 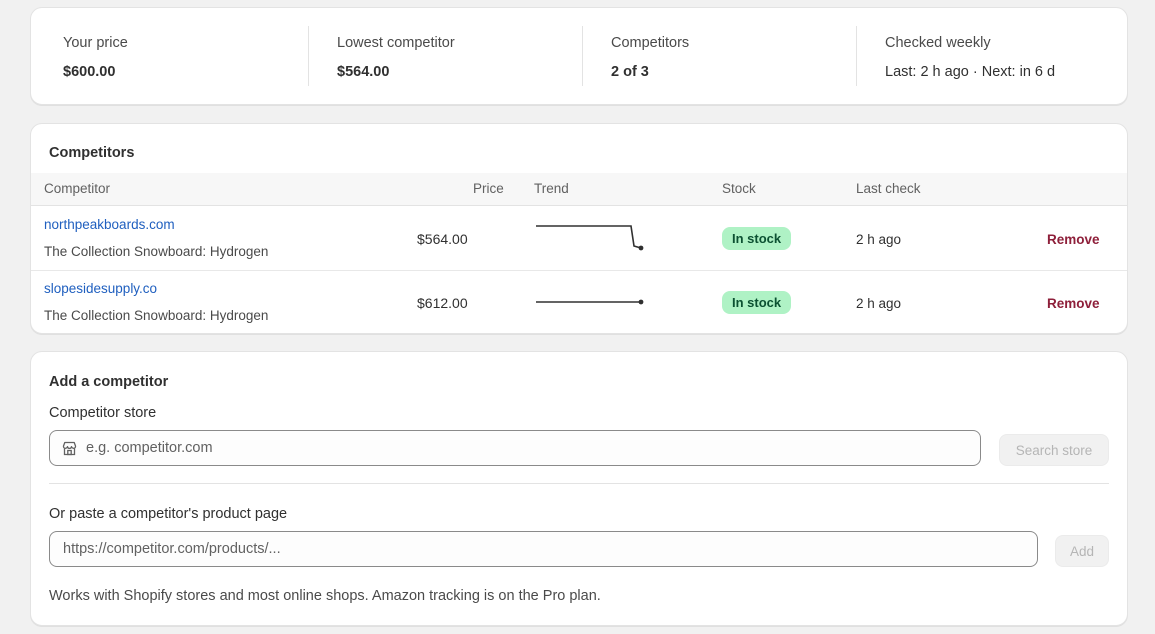 I want to click on divider, so click(x=579, y=483).